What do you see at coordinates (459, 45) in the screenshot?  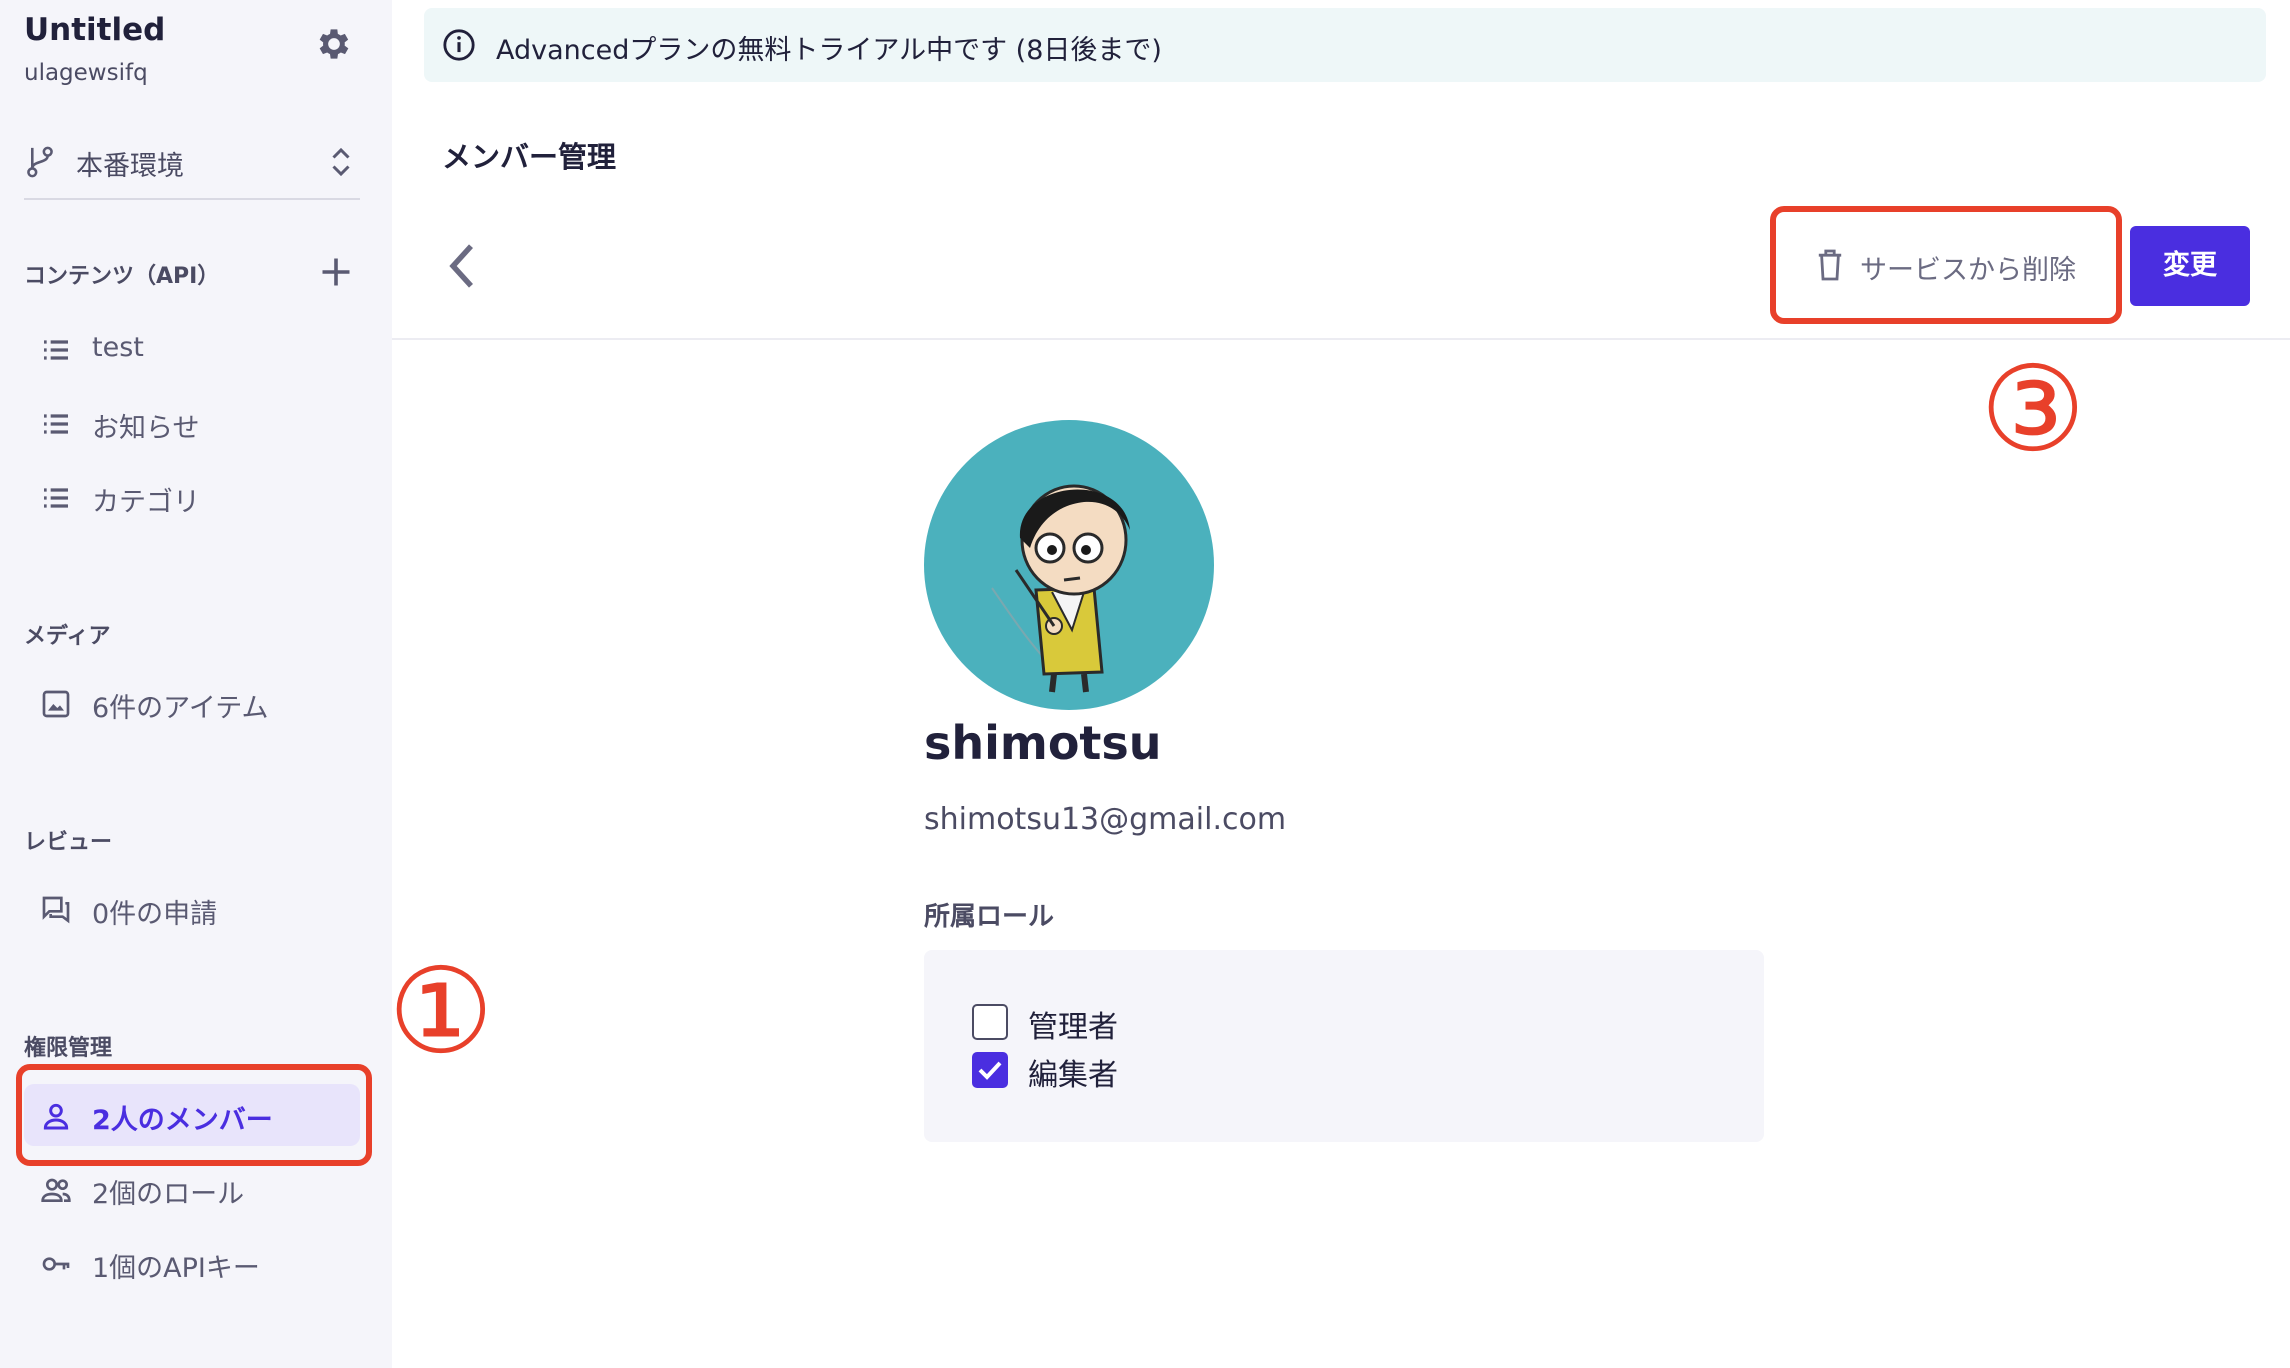 I see `info-icon` at bounding box center [459, 45].